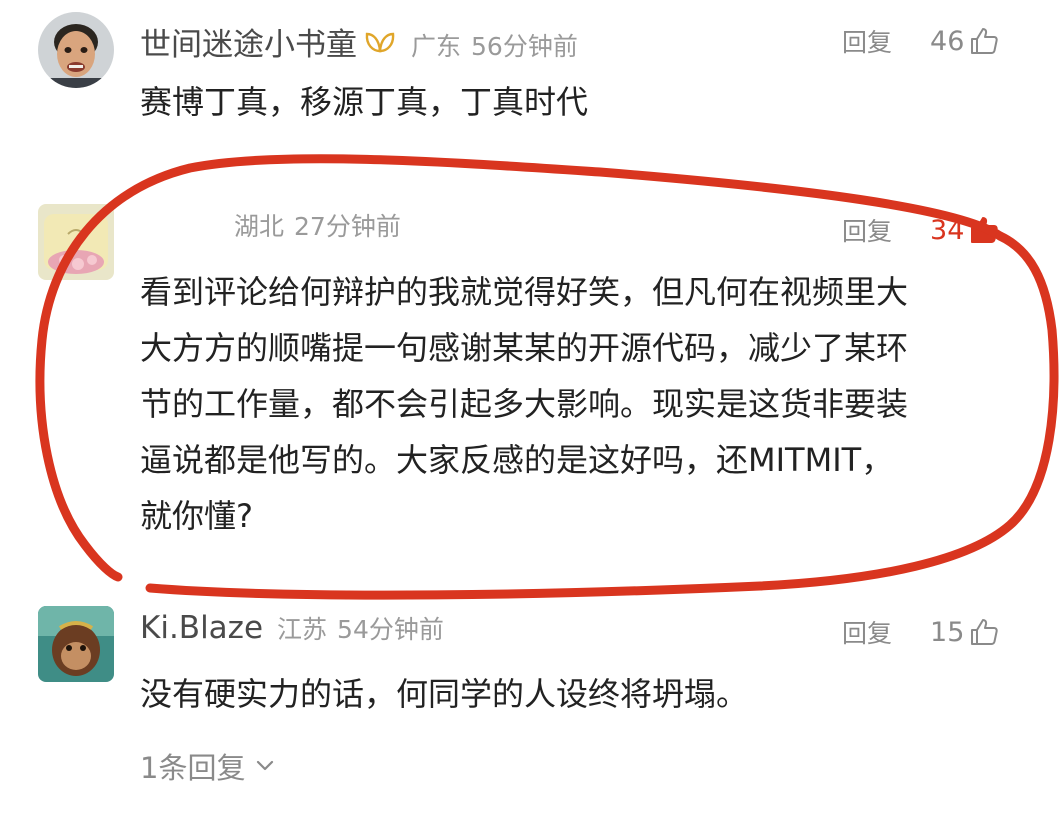 The width and height of the screenshot is (1064, 820). I want to click on wing-badge-icon, so click(380, 45).